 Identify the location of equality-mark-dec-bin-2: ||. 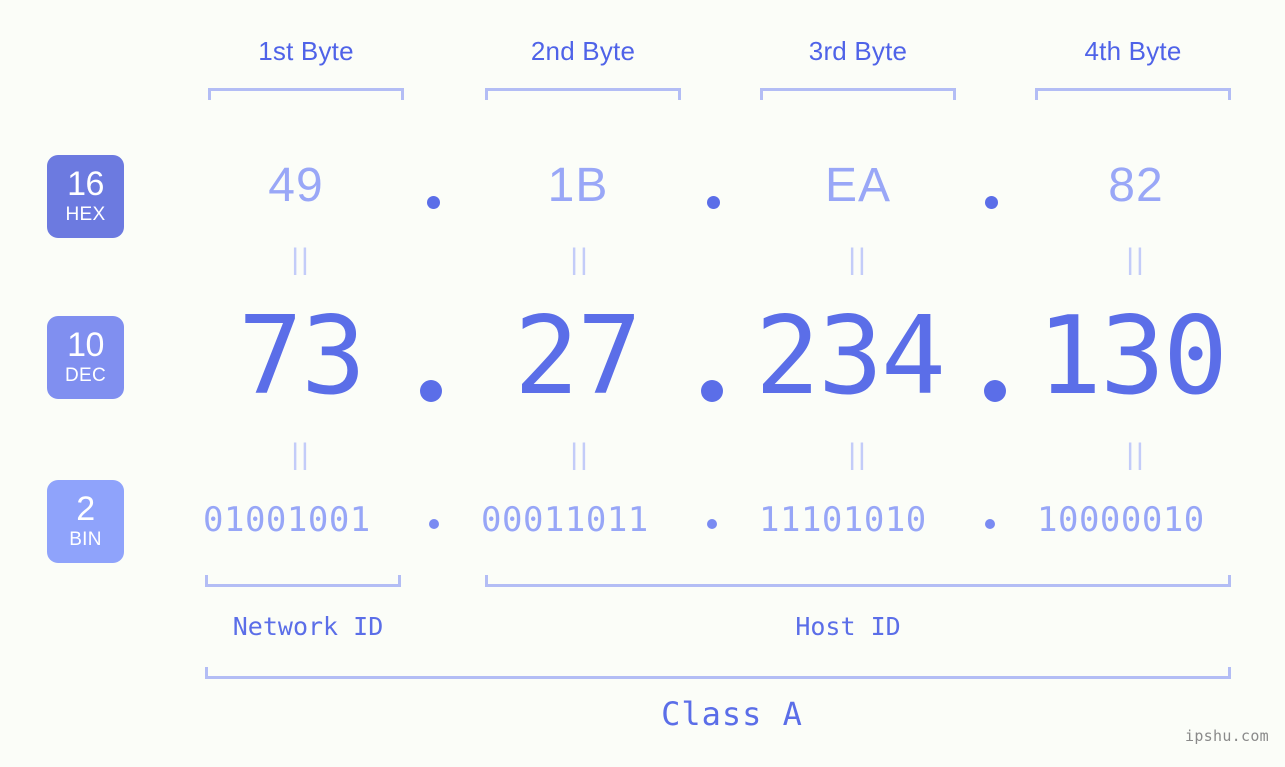
(580, 454).